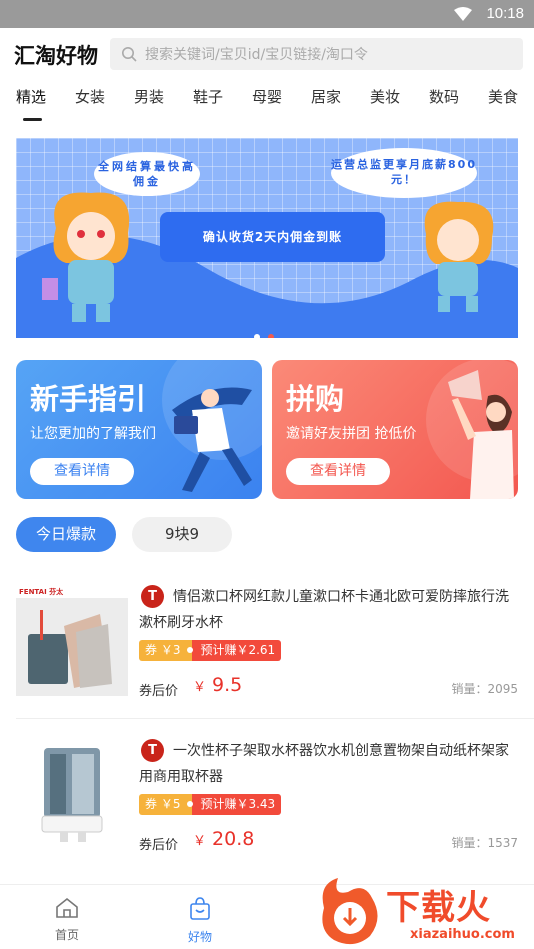 The width and height of the screenshot is (534, 949). I want to click on tab-category-3: 鞋子, so click(208, 96).